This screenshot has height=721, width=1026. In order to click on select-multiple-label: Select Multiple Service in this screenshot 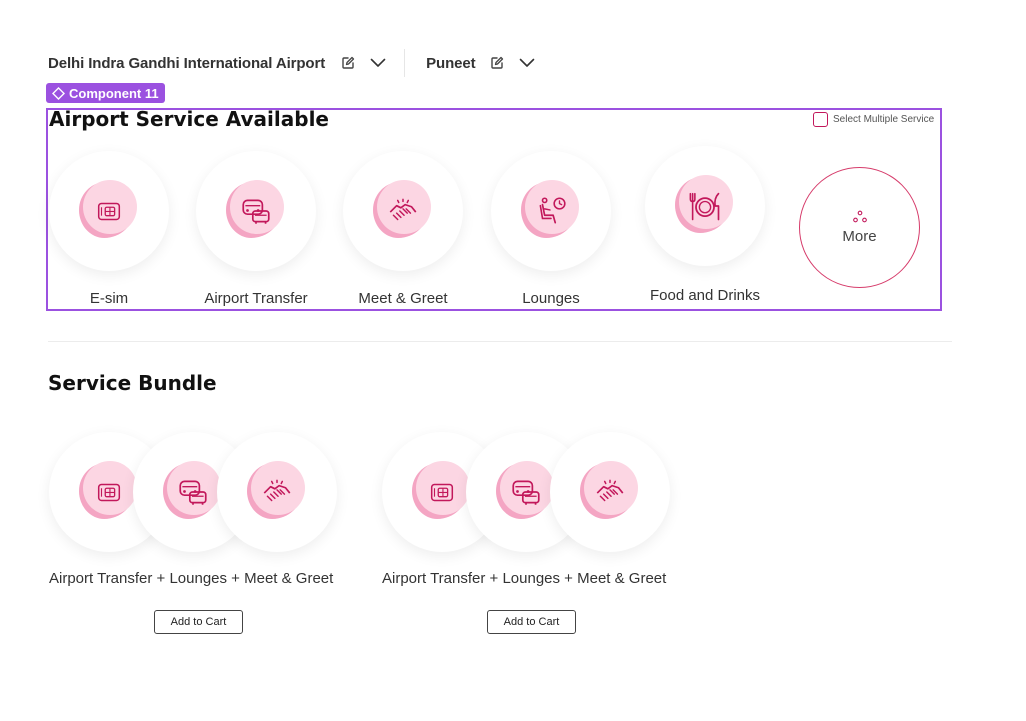, I will do `click(884, 119)`.